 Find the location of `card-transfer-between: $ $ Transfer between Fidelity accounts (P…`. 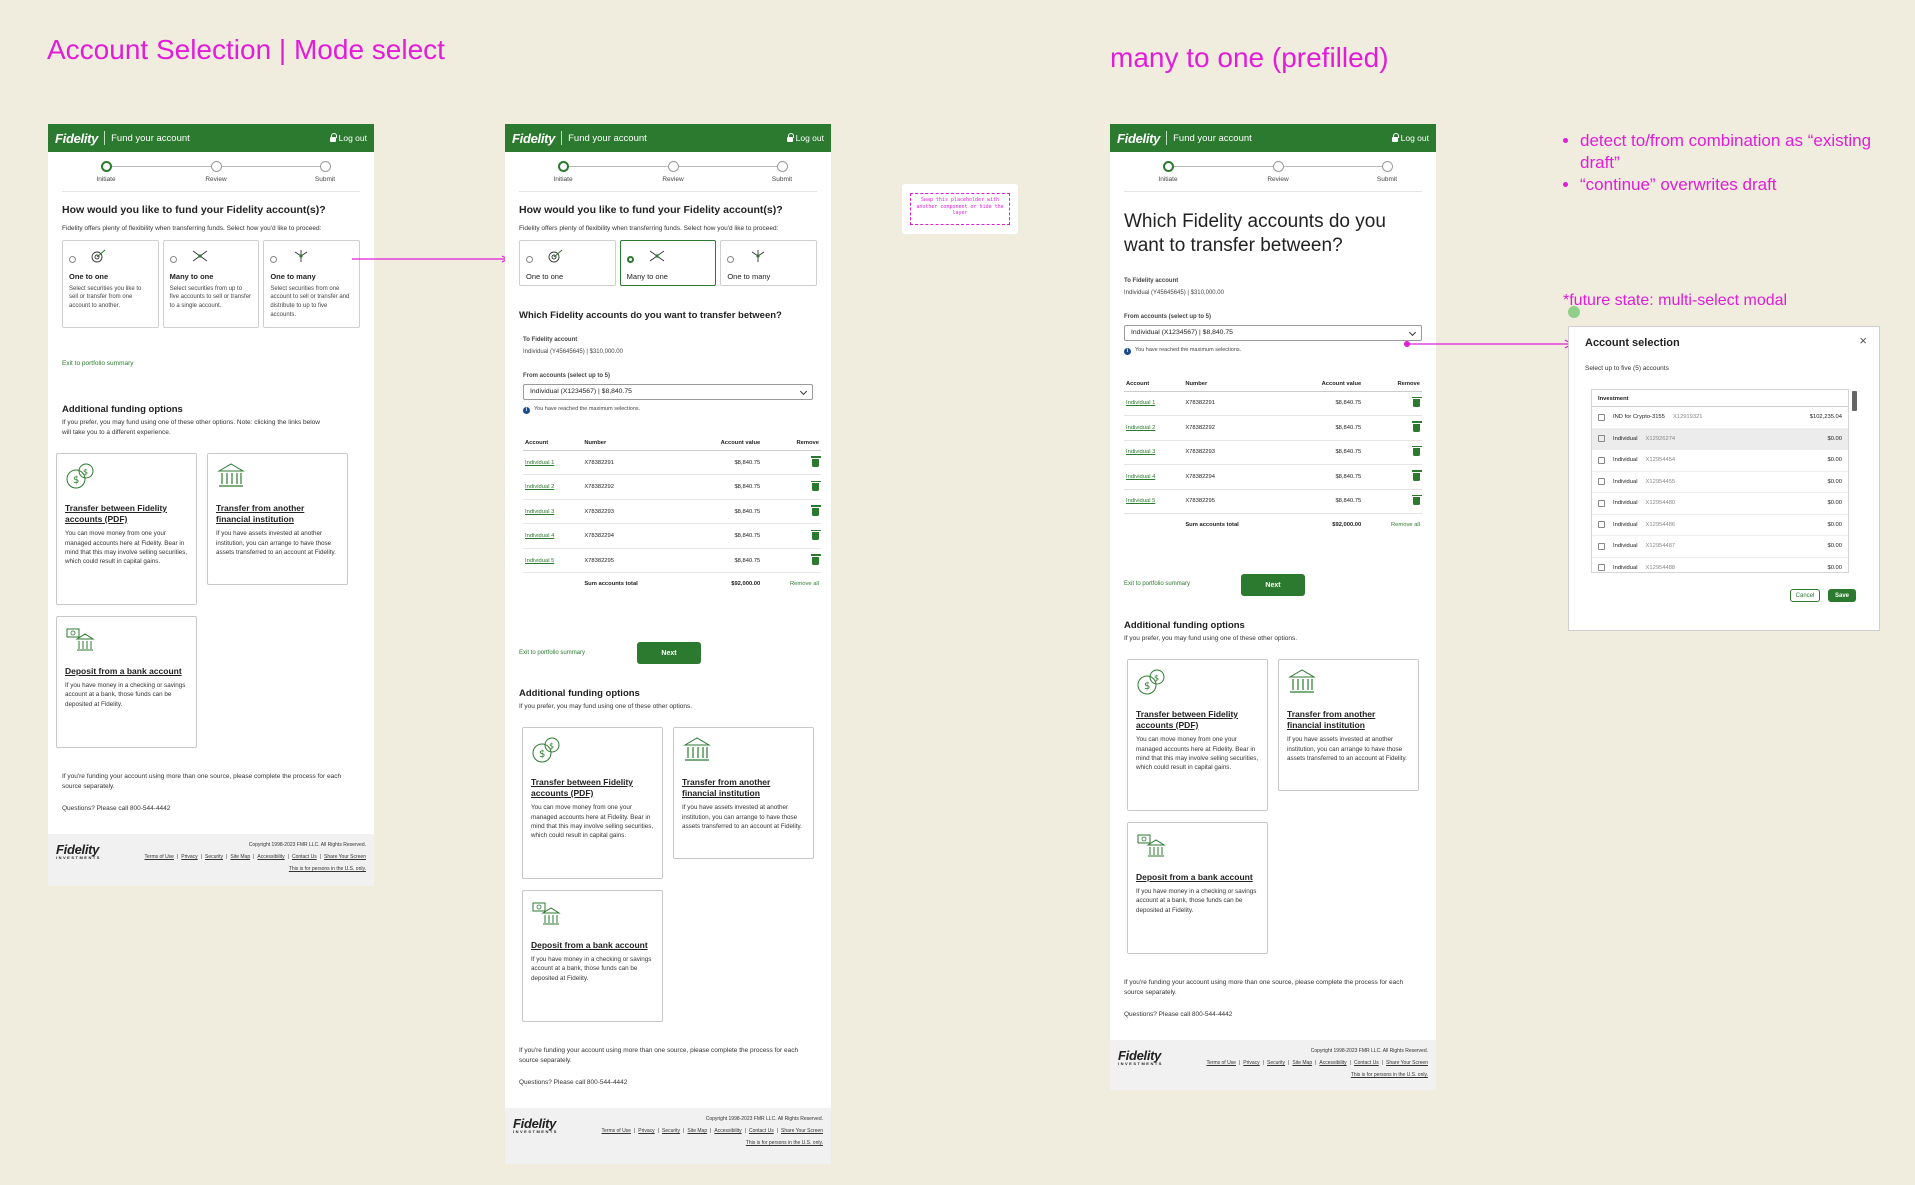

card-transfer-between: $ $ Transfer between Fidelity accounts (P… is located at coordinates (126, 529).